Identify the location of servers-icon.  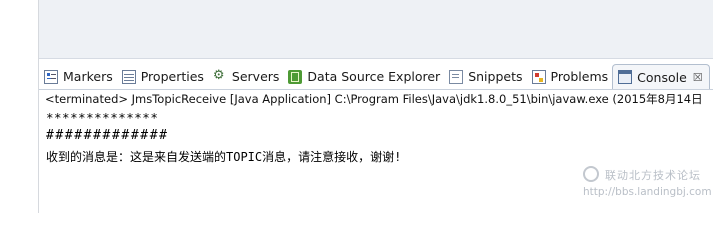
(220, 76).